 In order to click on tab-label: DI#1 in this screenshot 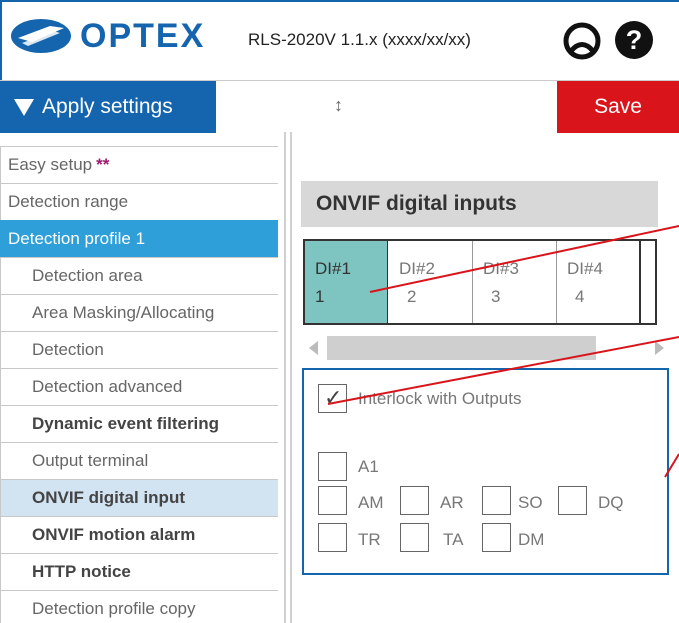, I will do `click(333, 268)`.